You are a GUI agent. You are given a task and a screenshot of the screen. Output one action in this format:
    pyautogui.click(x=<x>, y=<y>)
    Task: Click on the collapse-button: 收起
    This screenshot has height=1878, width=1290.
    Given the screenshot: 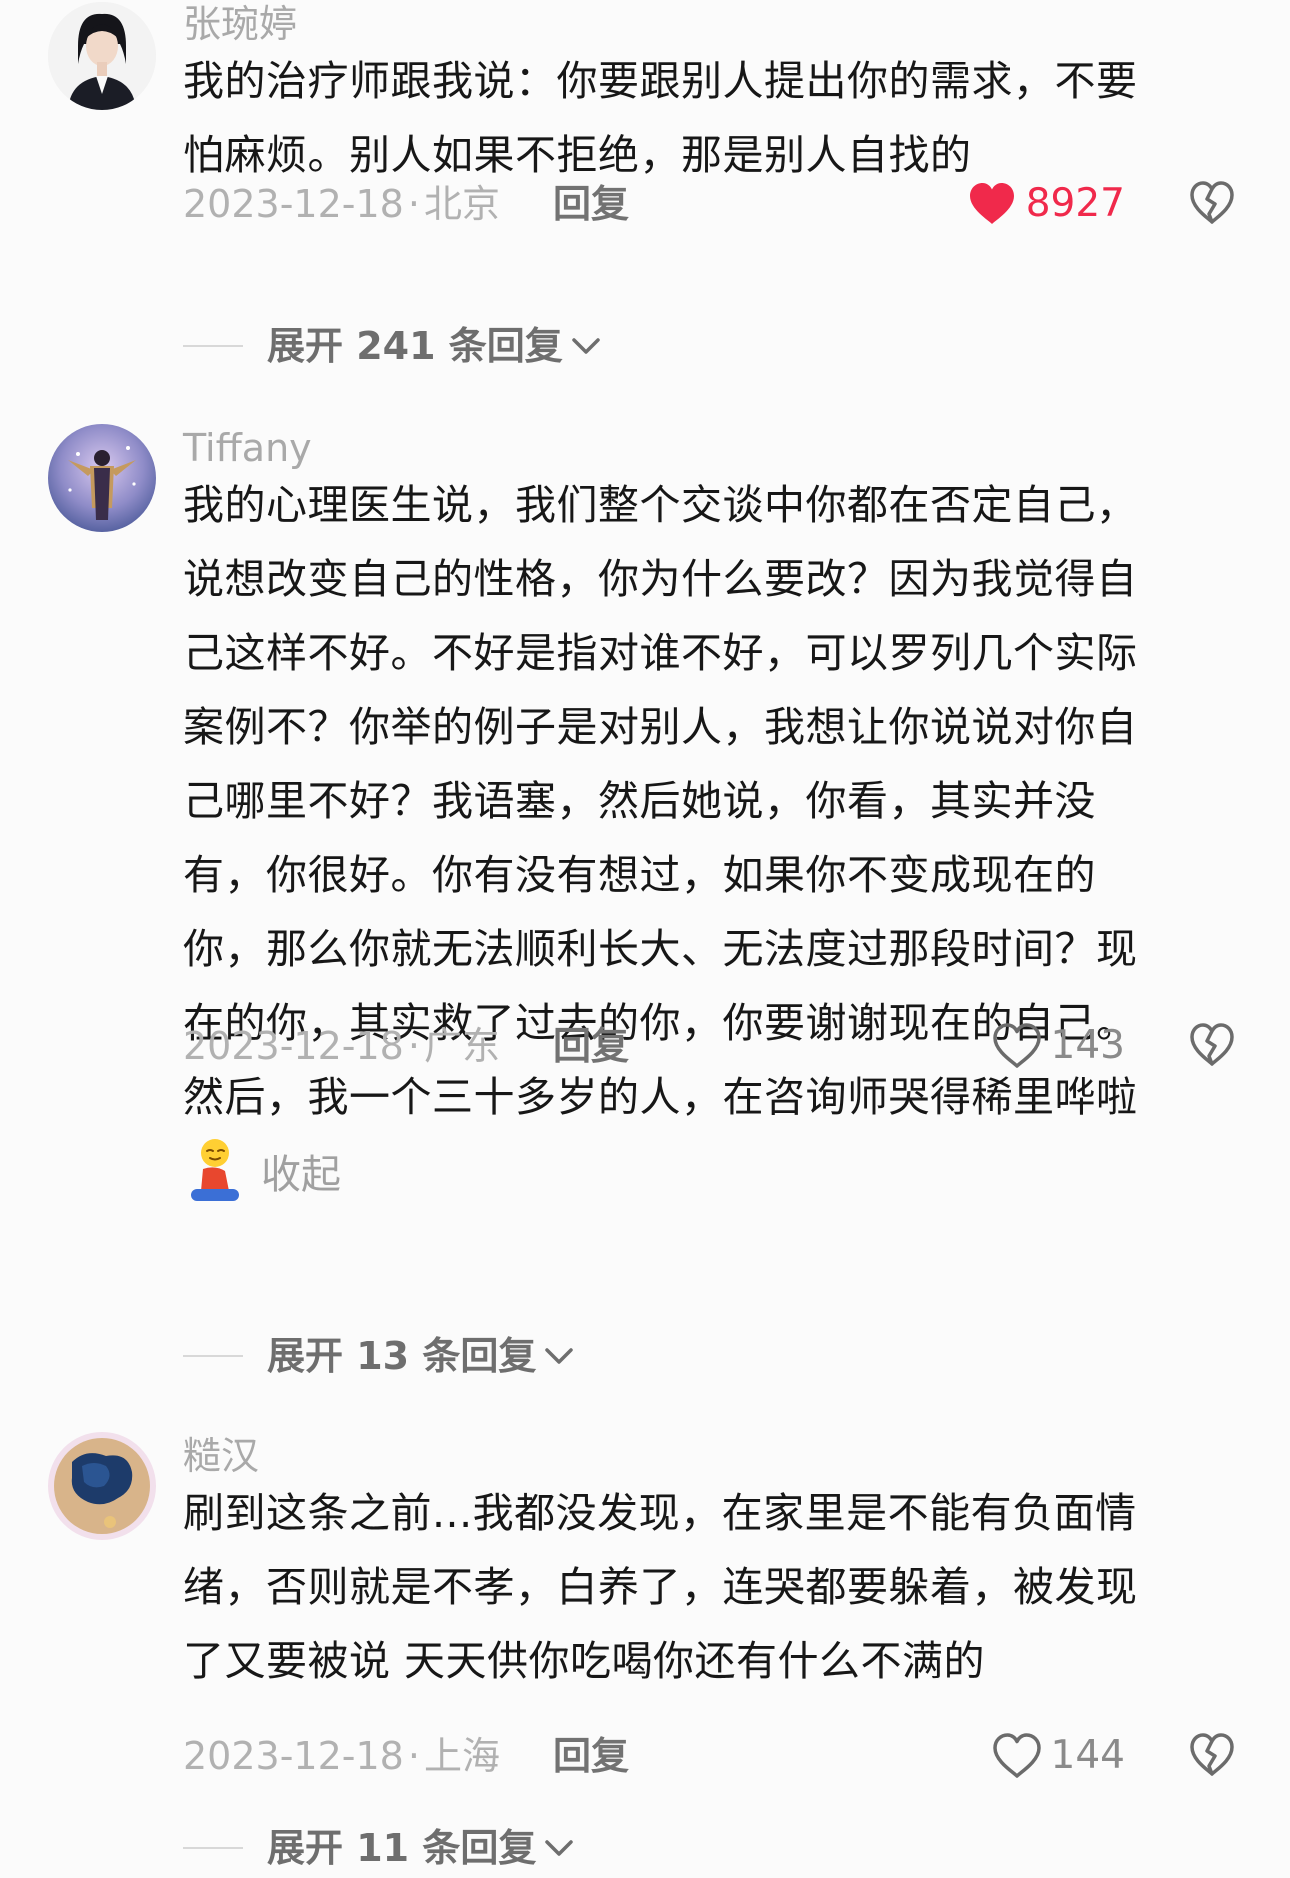 What is the action you would take?
    pyautogui.click(x=301, y=1171)
    